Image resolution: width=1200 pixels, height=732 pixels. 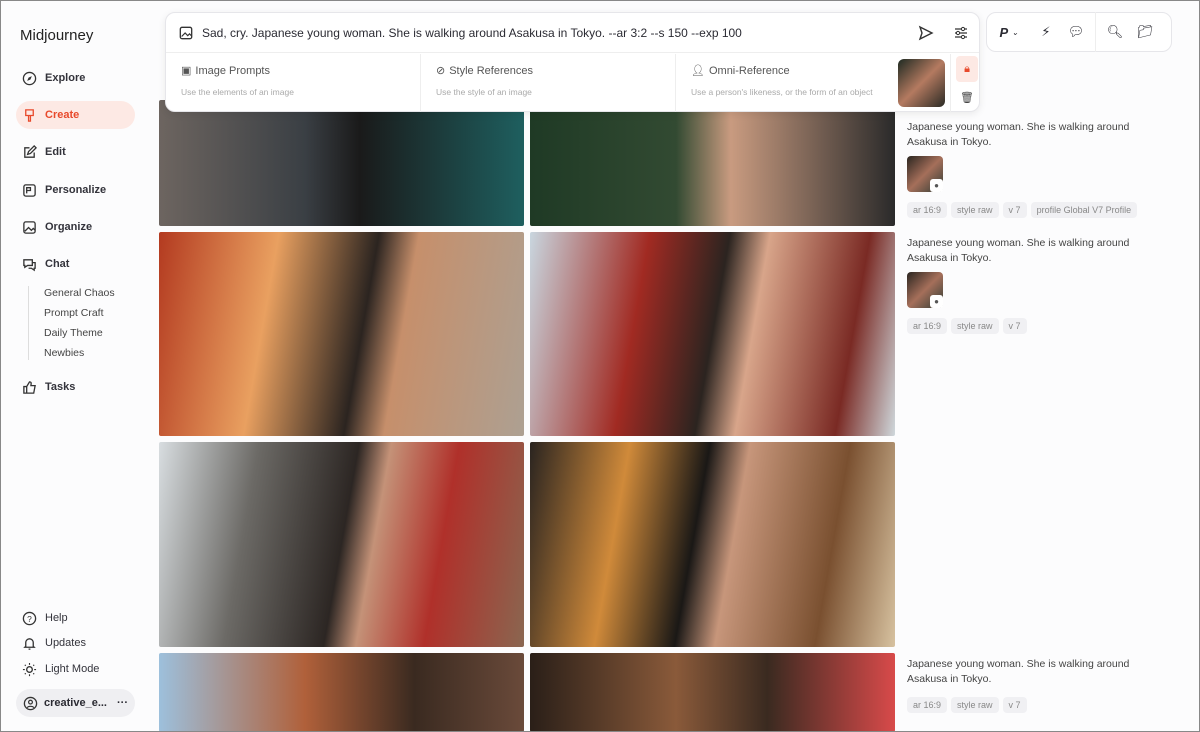 I want to click on nav-edit: Edit, so click(x=75, y=152).